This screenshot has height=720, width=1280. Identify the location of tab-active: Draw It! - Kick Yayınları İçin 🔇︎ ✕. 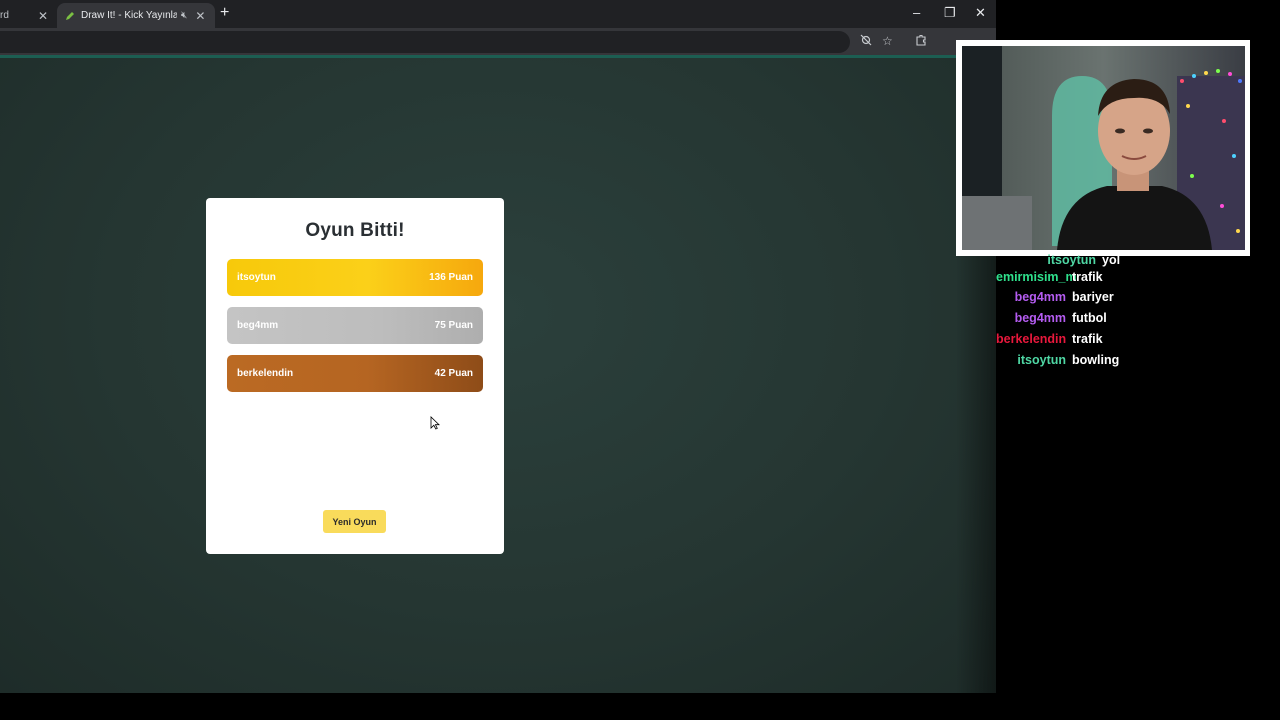
(136, 15).